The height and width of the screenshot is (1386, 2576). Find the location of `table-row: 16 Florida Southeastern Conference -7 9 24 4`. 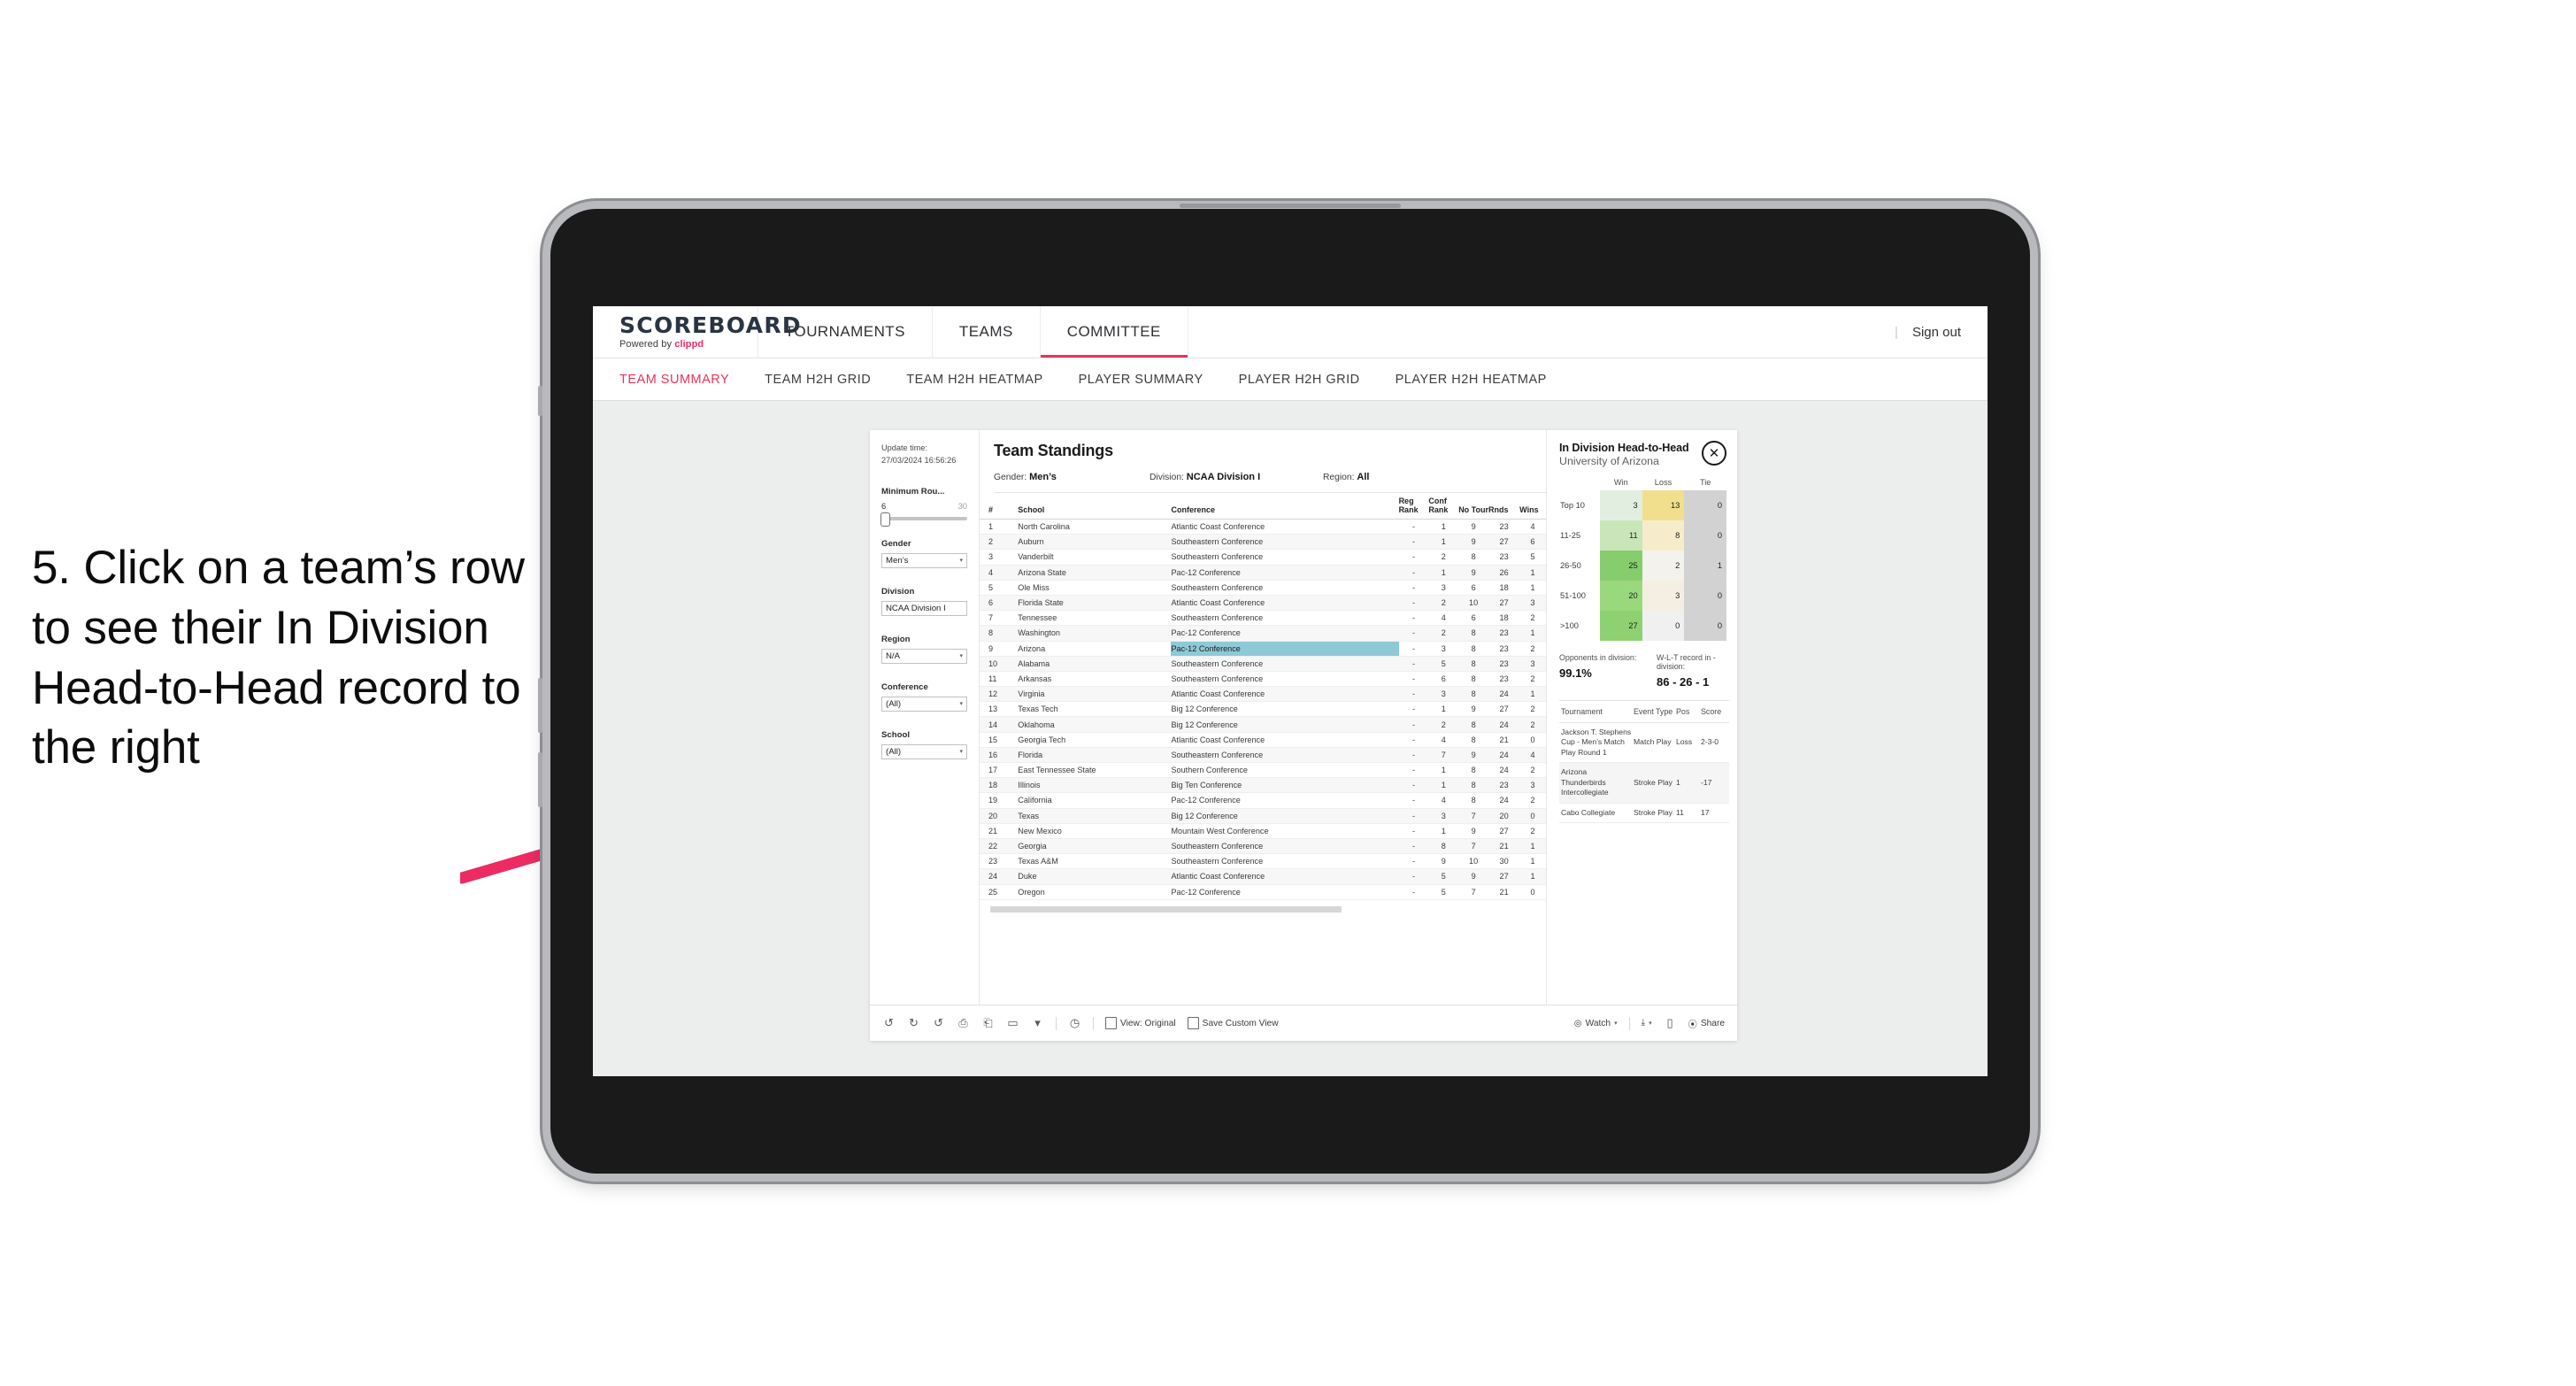

table-row: 16 Florida Southeastern Conference -7 9 24 4 is located at coordinates (1263, 756).